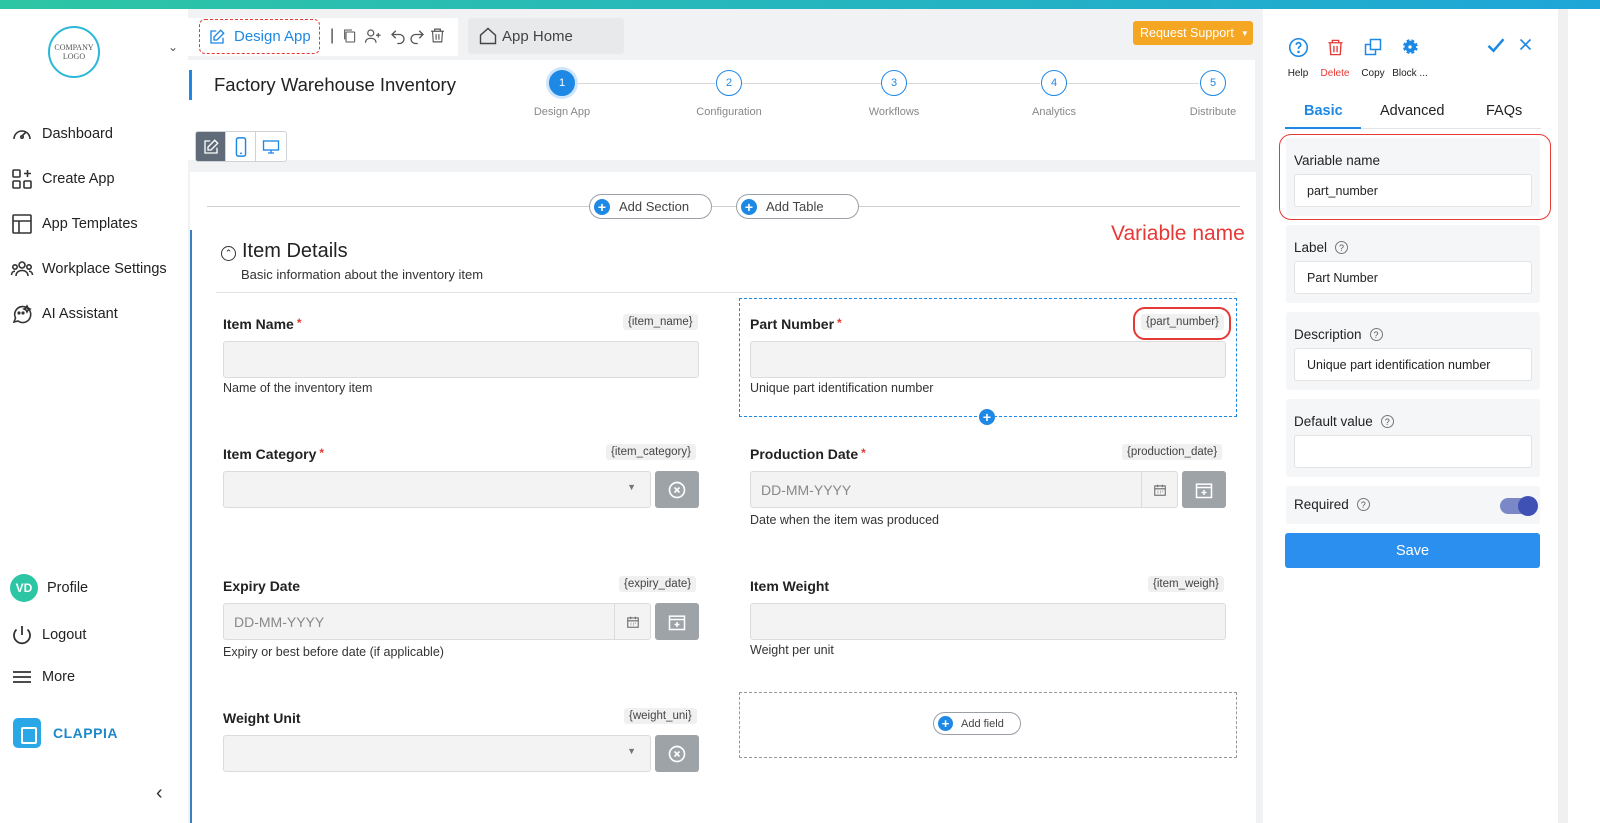  Describe the element at coordinates (1323, 111) in the screenshot. I see `tab-basic: Basic` at that location.